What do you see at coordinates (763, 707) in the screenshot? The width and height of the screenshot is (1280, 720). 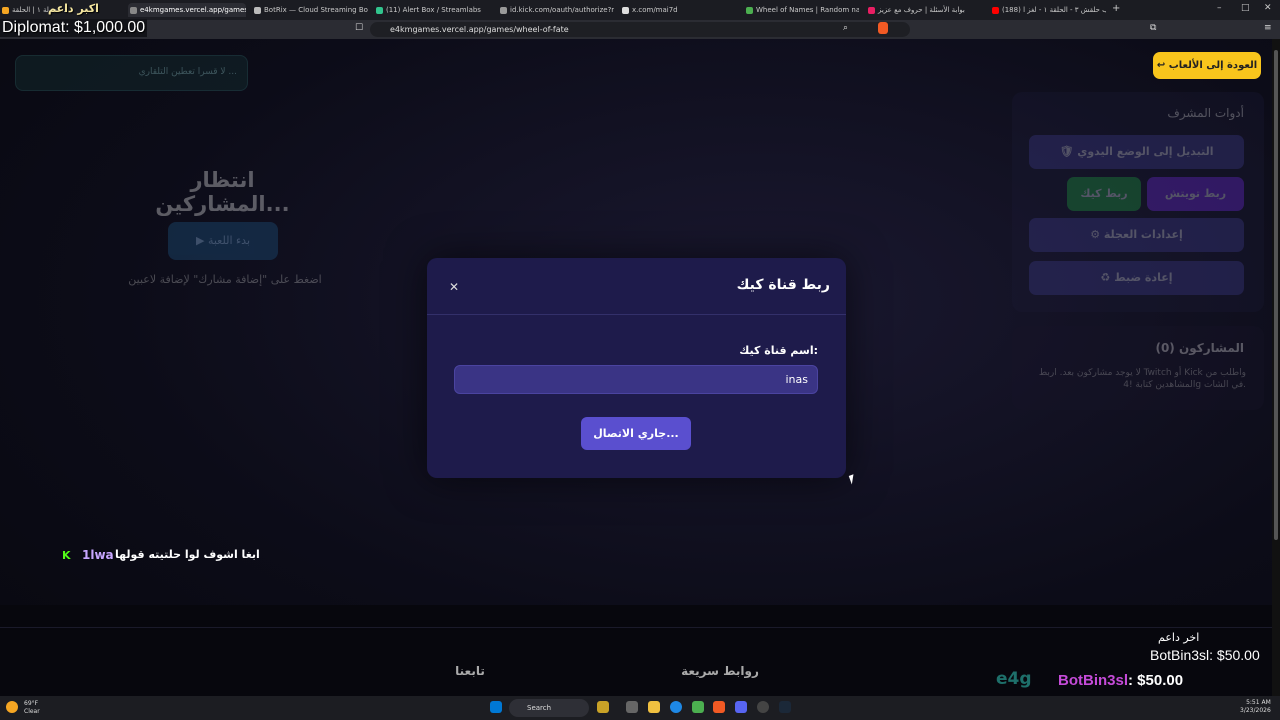 I see `obs-icon` at bounding box center [763, 707].